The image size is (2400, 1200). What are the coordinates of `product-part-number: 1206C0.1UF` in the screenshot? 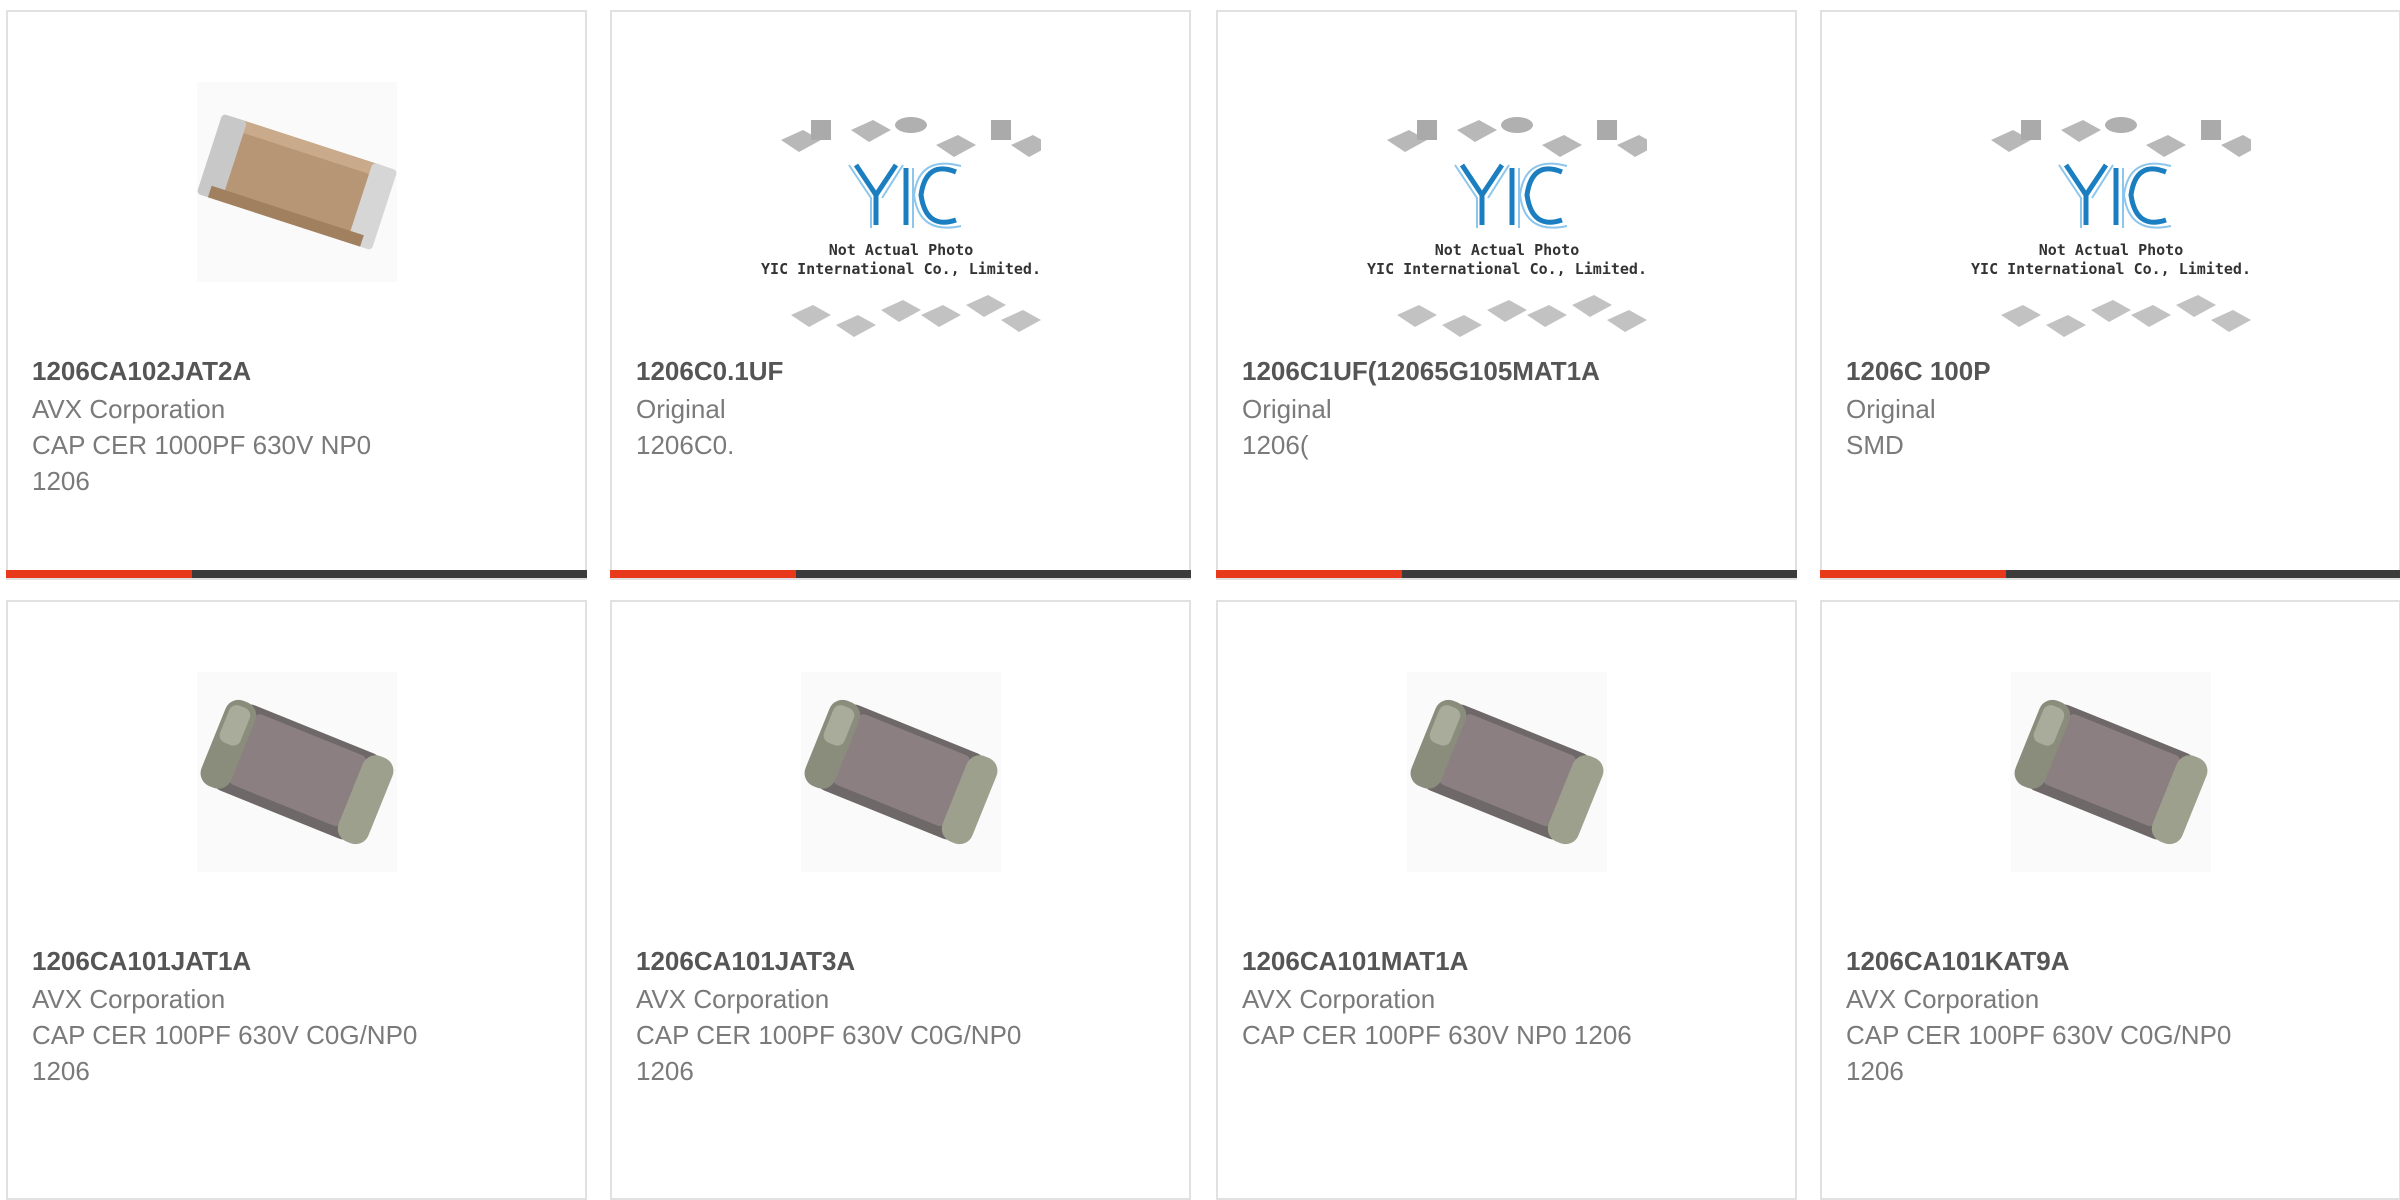 It's located at (902, 371).